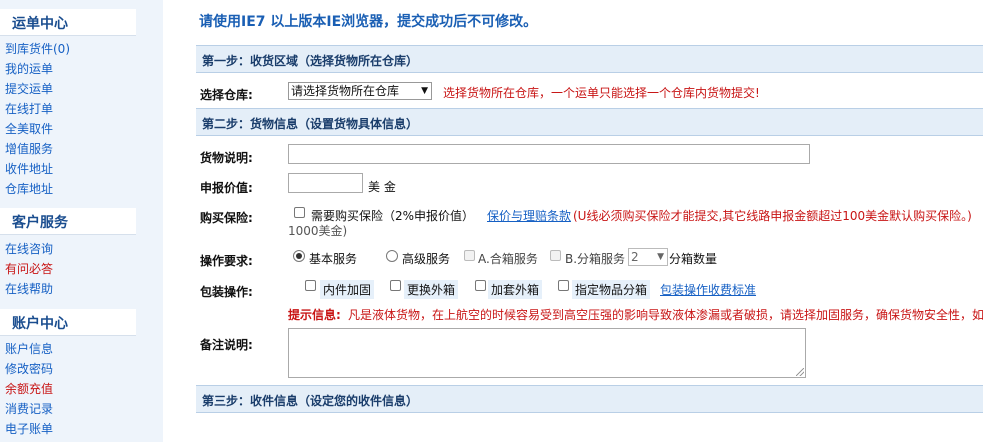 This screenshot has height=442, width=983. Describe the element at coordinates (29, 348) in the screenshot. I see `sidebar-item-account-info: 账户信息` at that location.